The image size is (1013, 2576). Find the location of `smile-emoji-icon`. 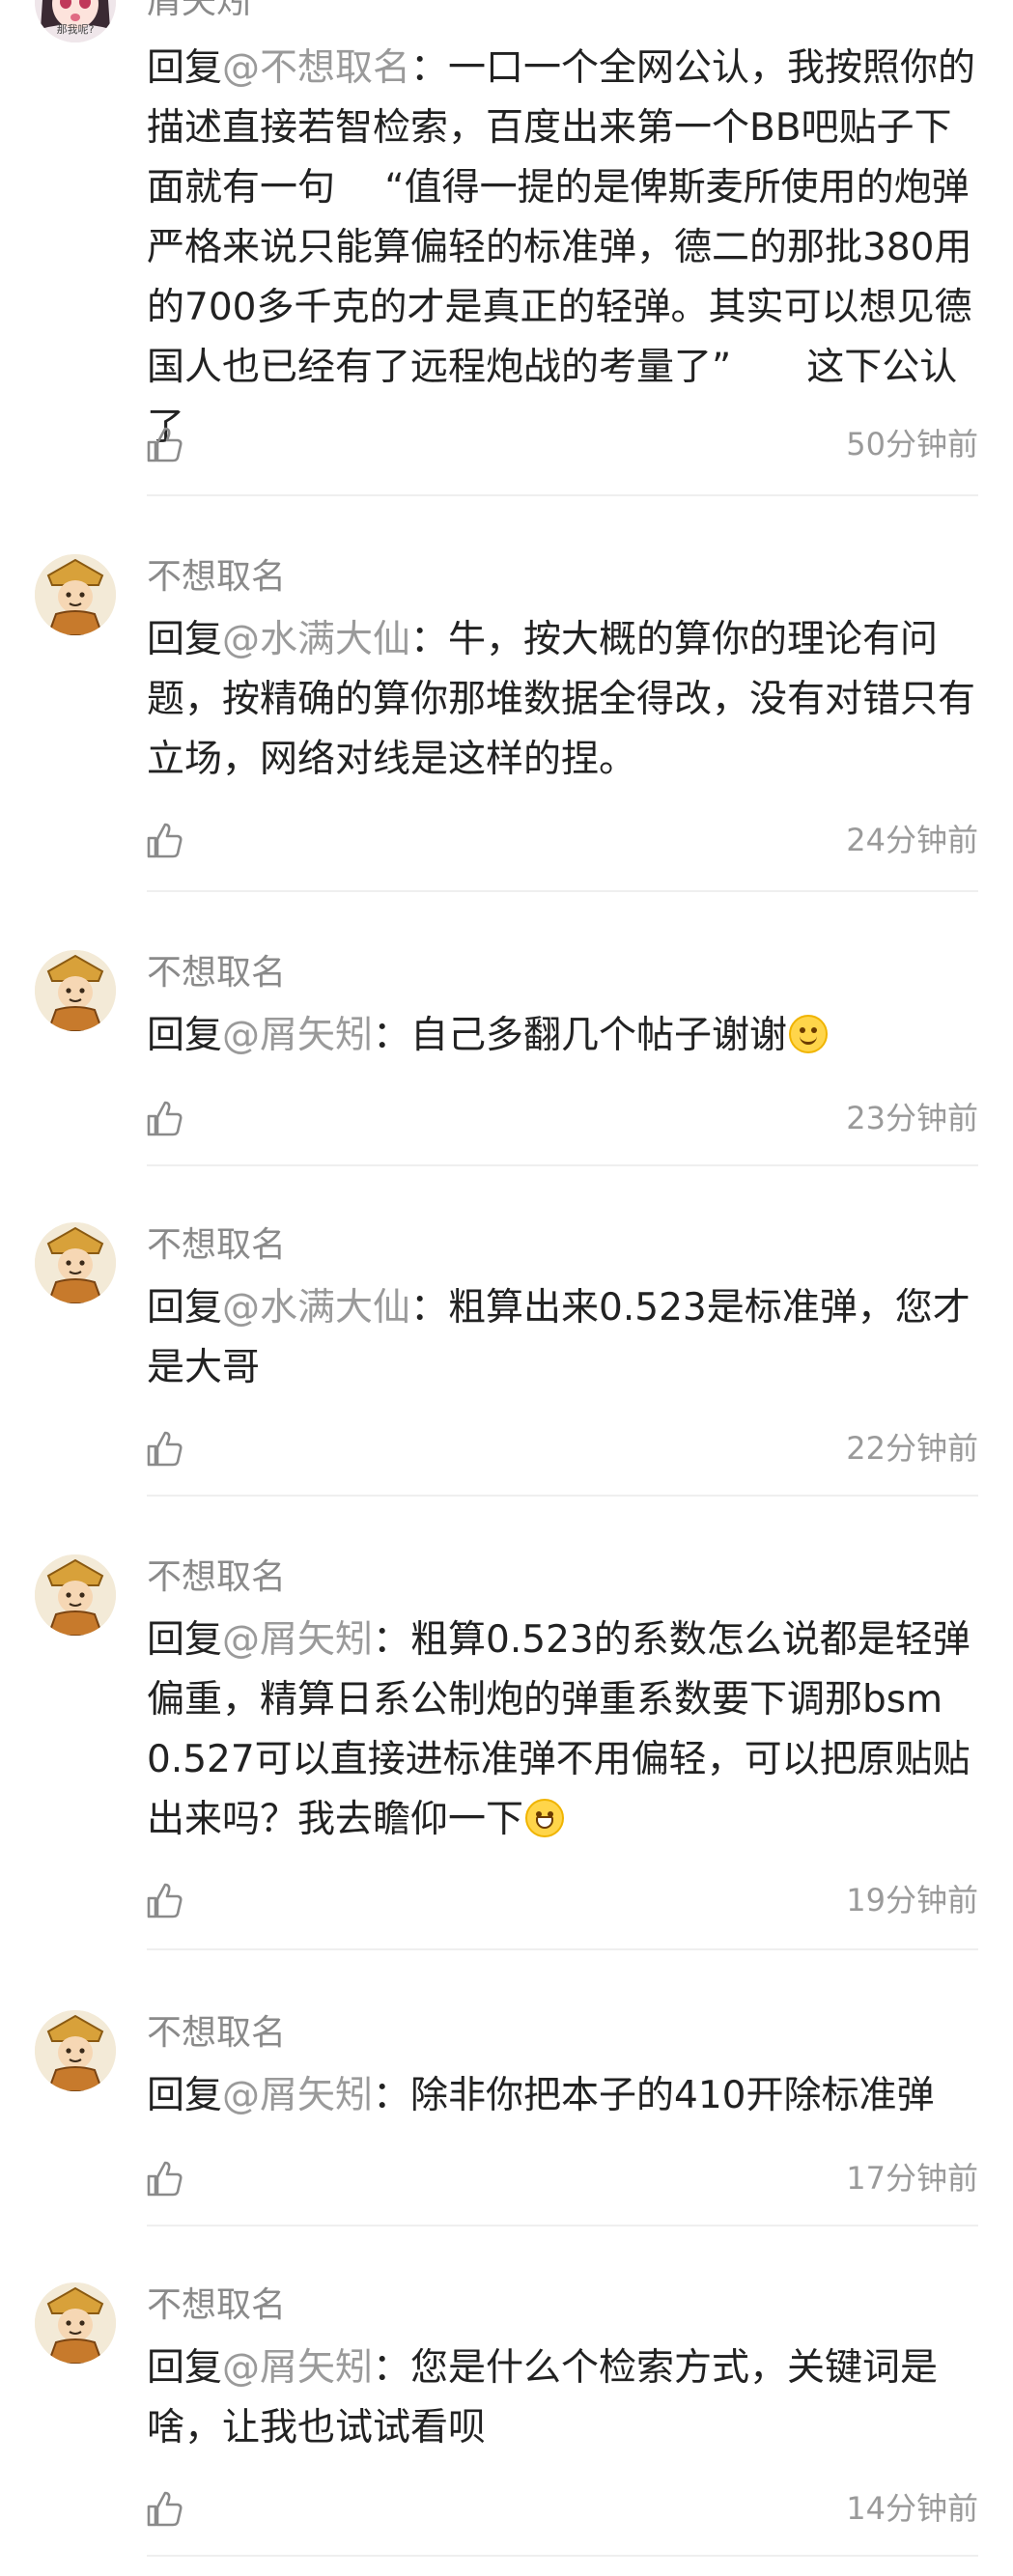

smile-emoji-icon is located at coordinates (809, 1034).